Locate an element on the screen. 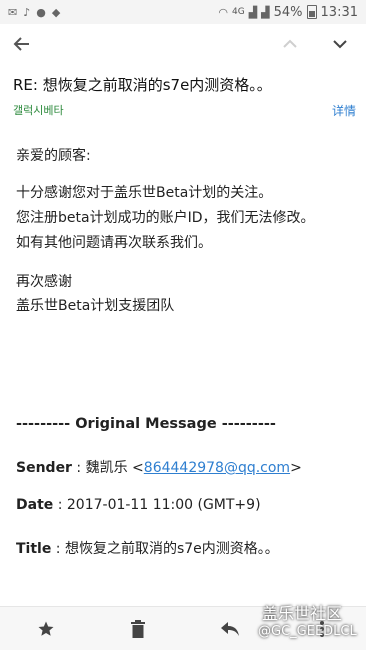 This screenshot has width=366, height=650. signal-icon: ▟ is located at coordinates (253, 12).